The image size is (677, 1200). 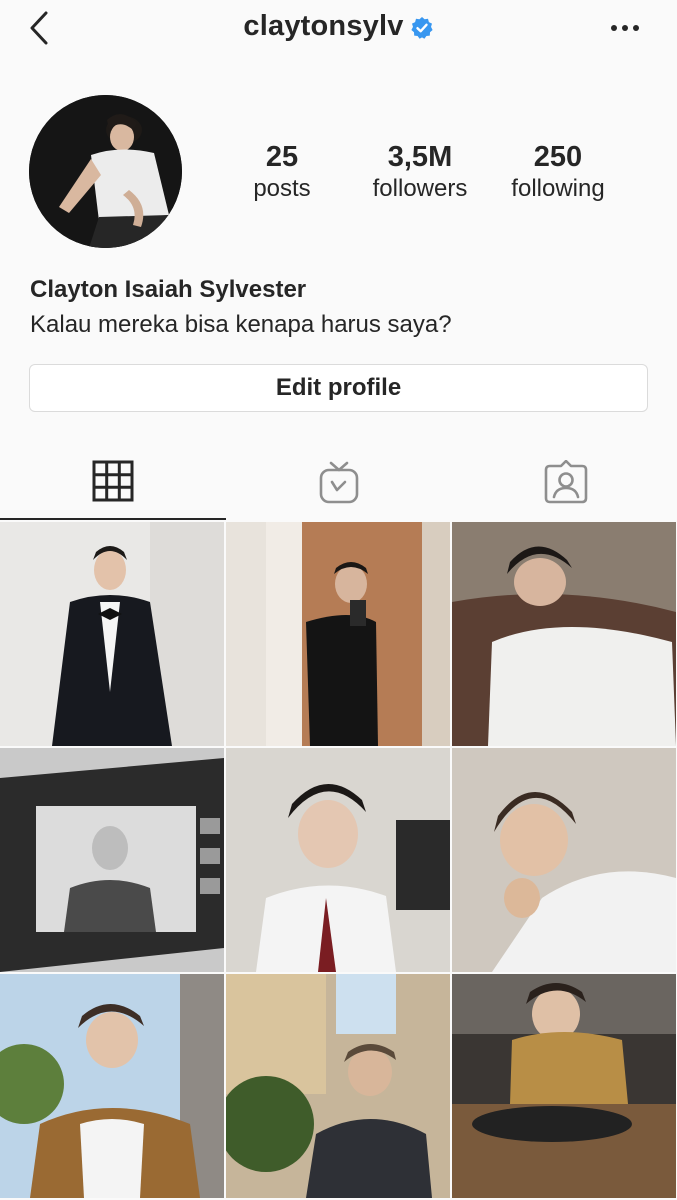 I want to click on profile-title: claytonsylv, so click(x=338, y=28).